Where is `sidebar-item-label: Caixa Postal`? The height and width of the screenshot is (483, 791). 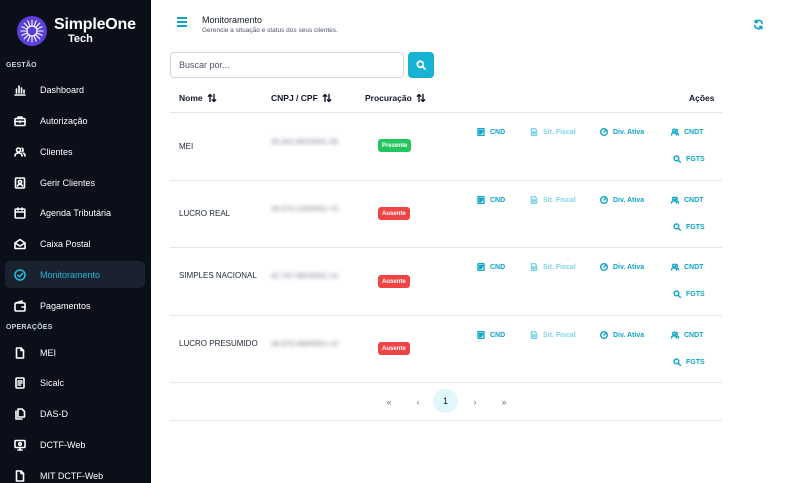
sidebar-item-label: Caixa Postal is located at coordinates (65, 243).